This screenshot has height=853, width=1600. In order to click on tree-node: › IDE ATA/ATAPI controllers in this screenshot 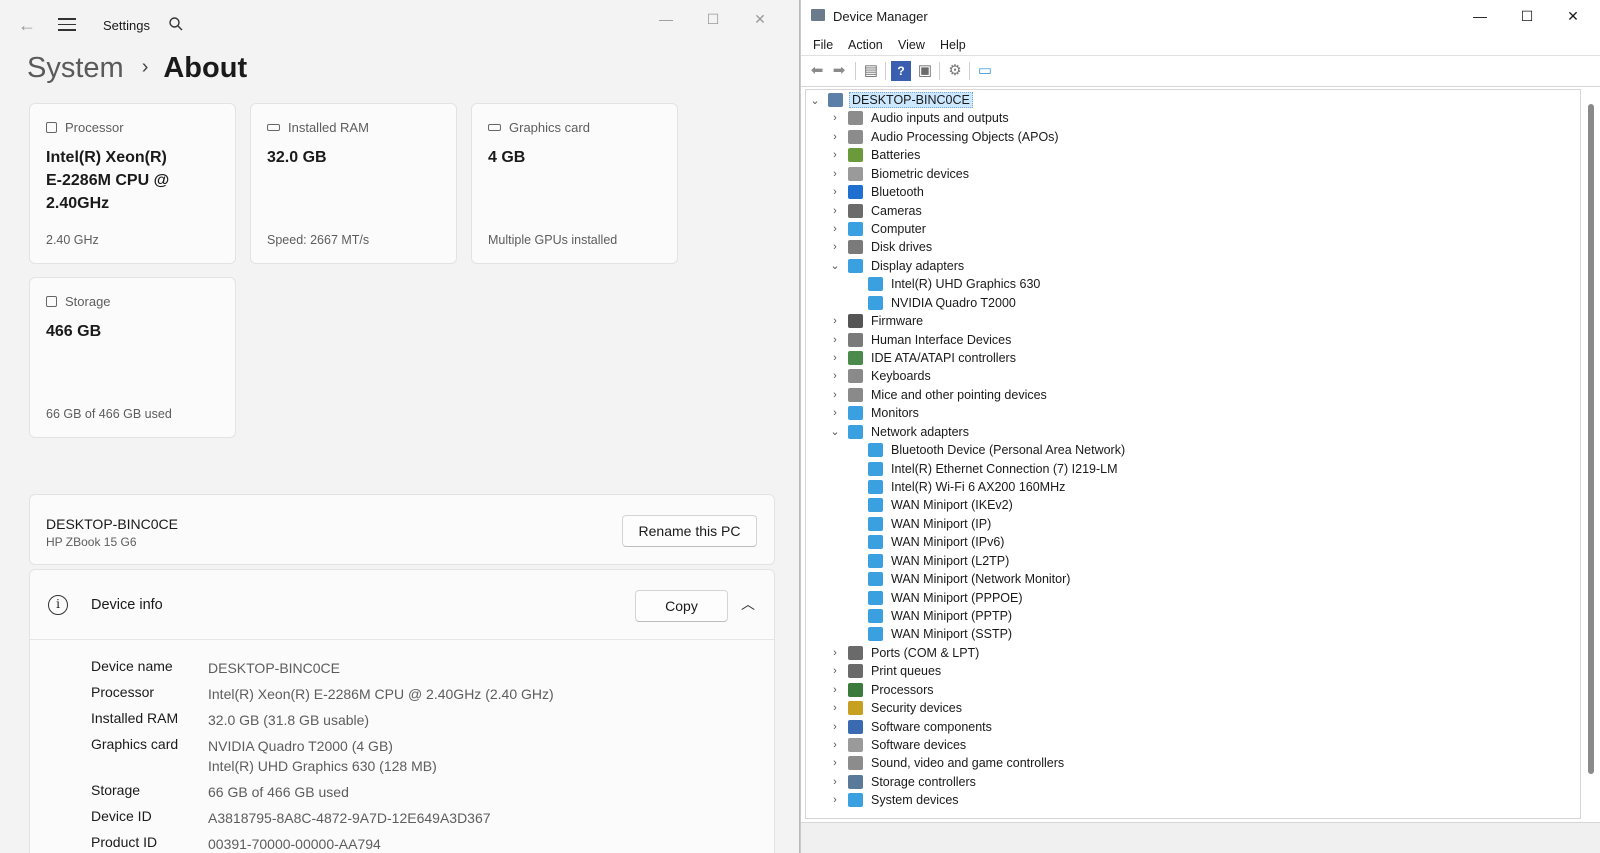, I will do `click(923, 358)`.